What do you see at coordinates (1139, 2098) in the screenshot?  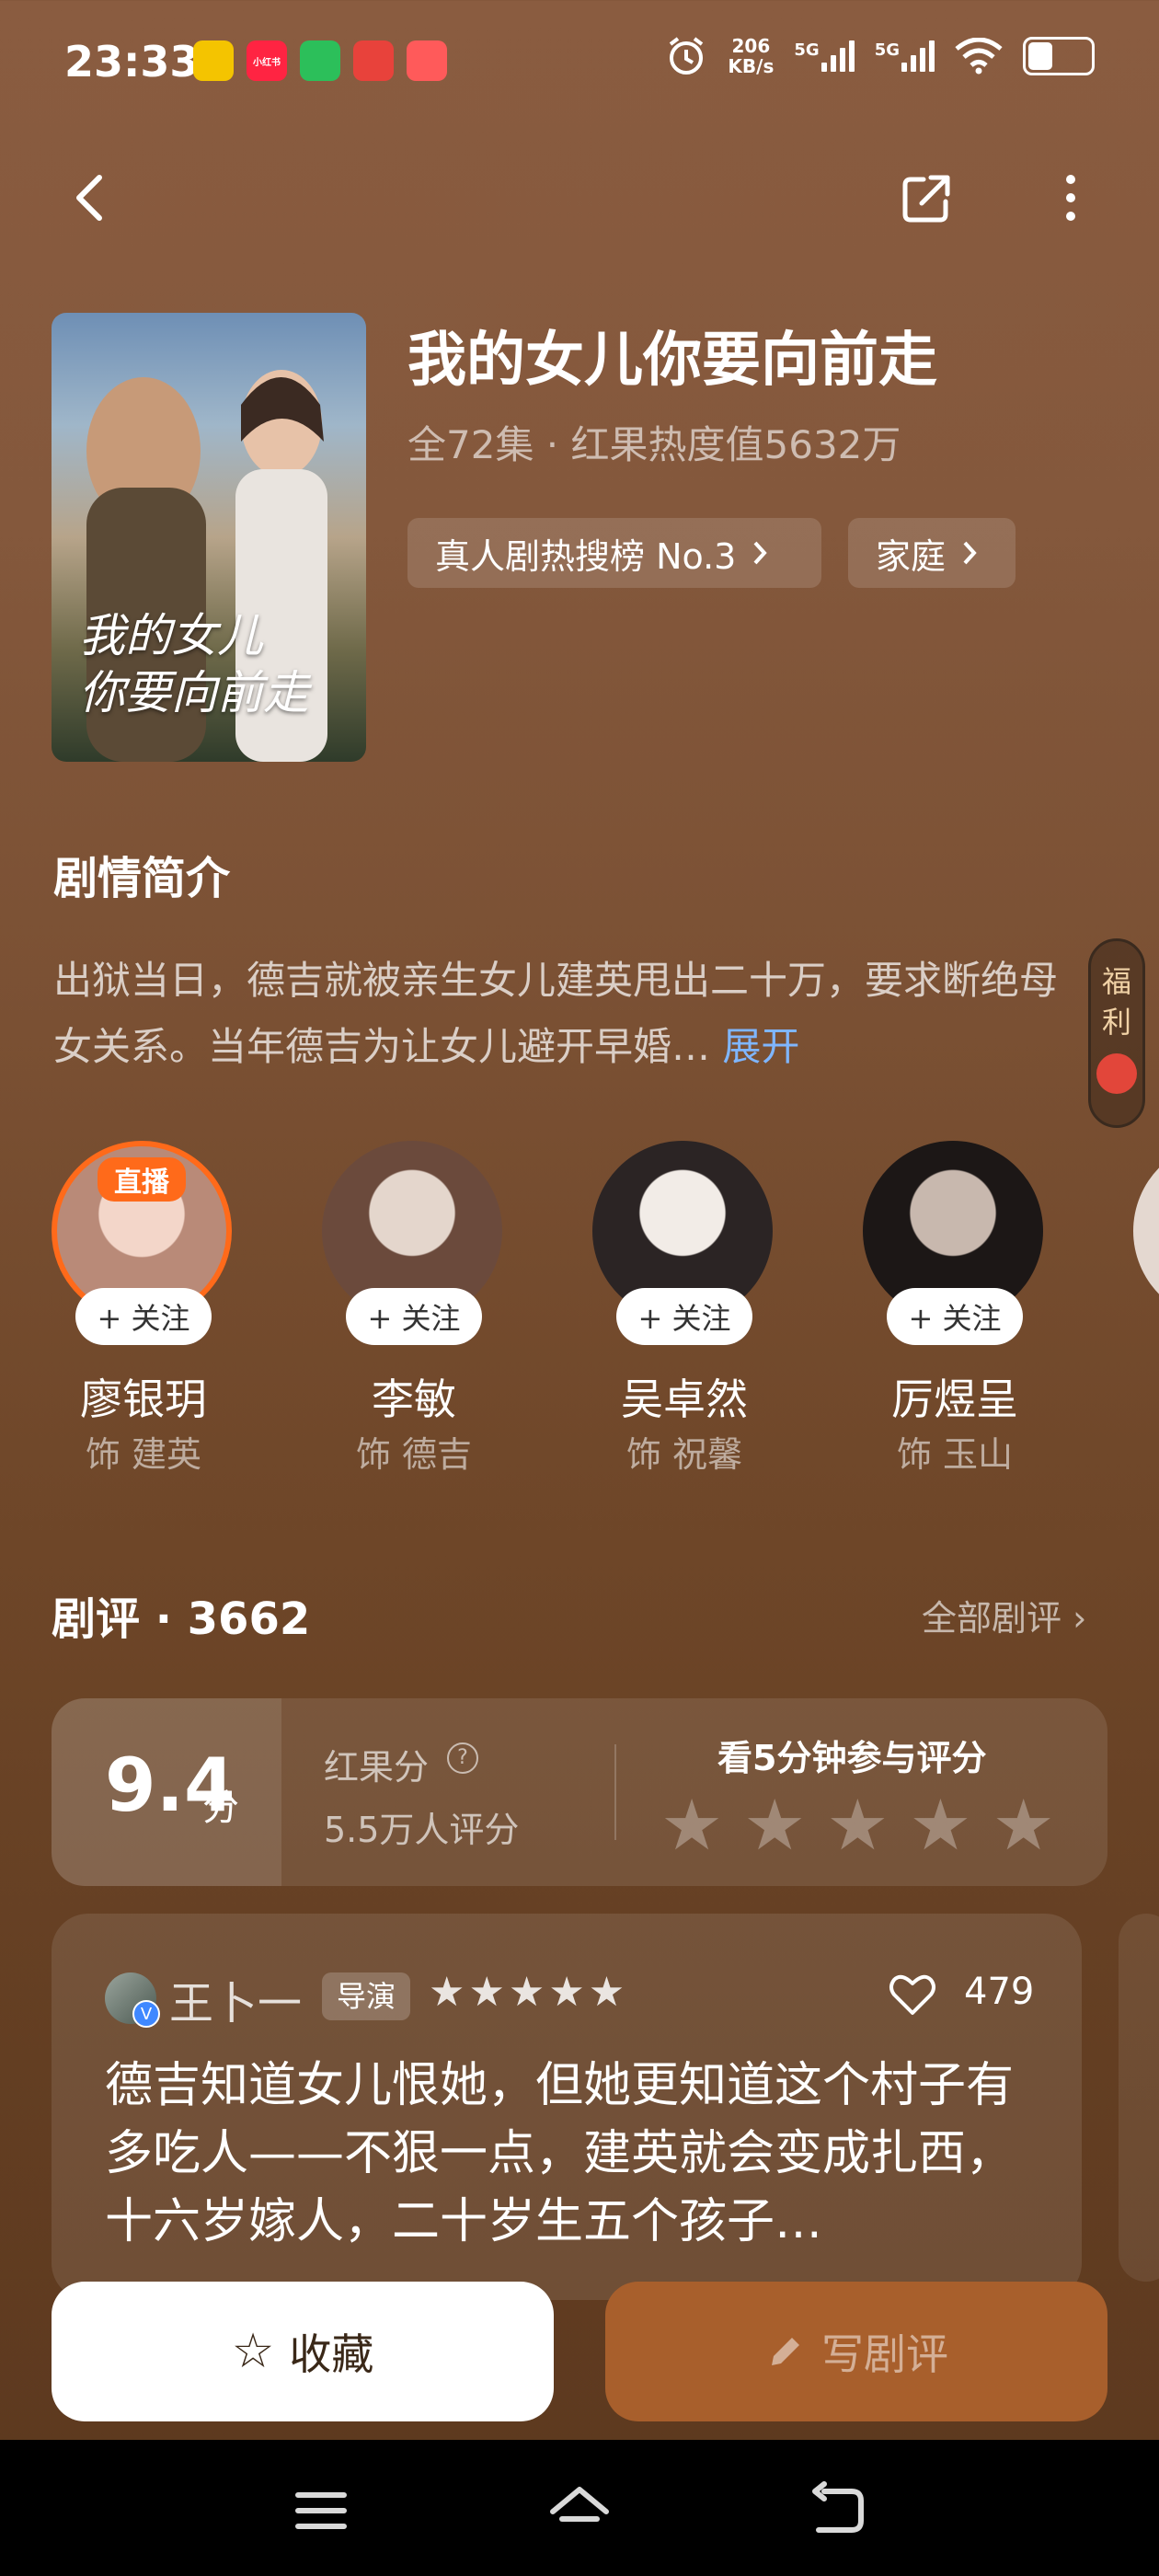 I see `review-card-peek` at bounding box center [1139, 2098].